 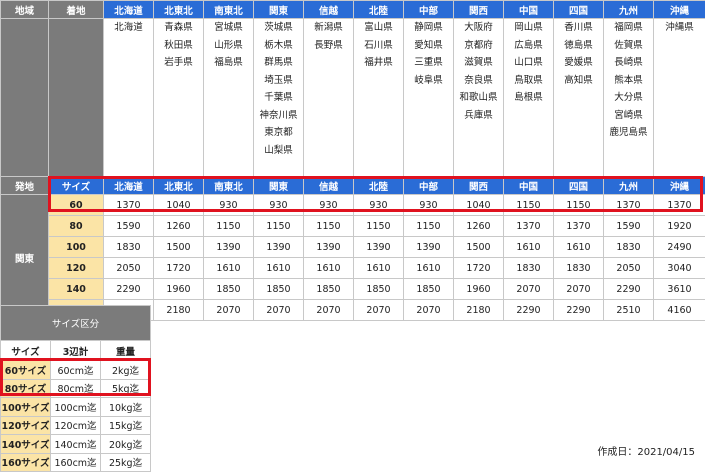 What do you see at coordinates (278, 151) in the screenshot?
I see `prefecture-name: 山梨県` at bounding box center [278, 151].